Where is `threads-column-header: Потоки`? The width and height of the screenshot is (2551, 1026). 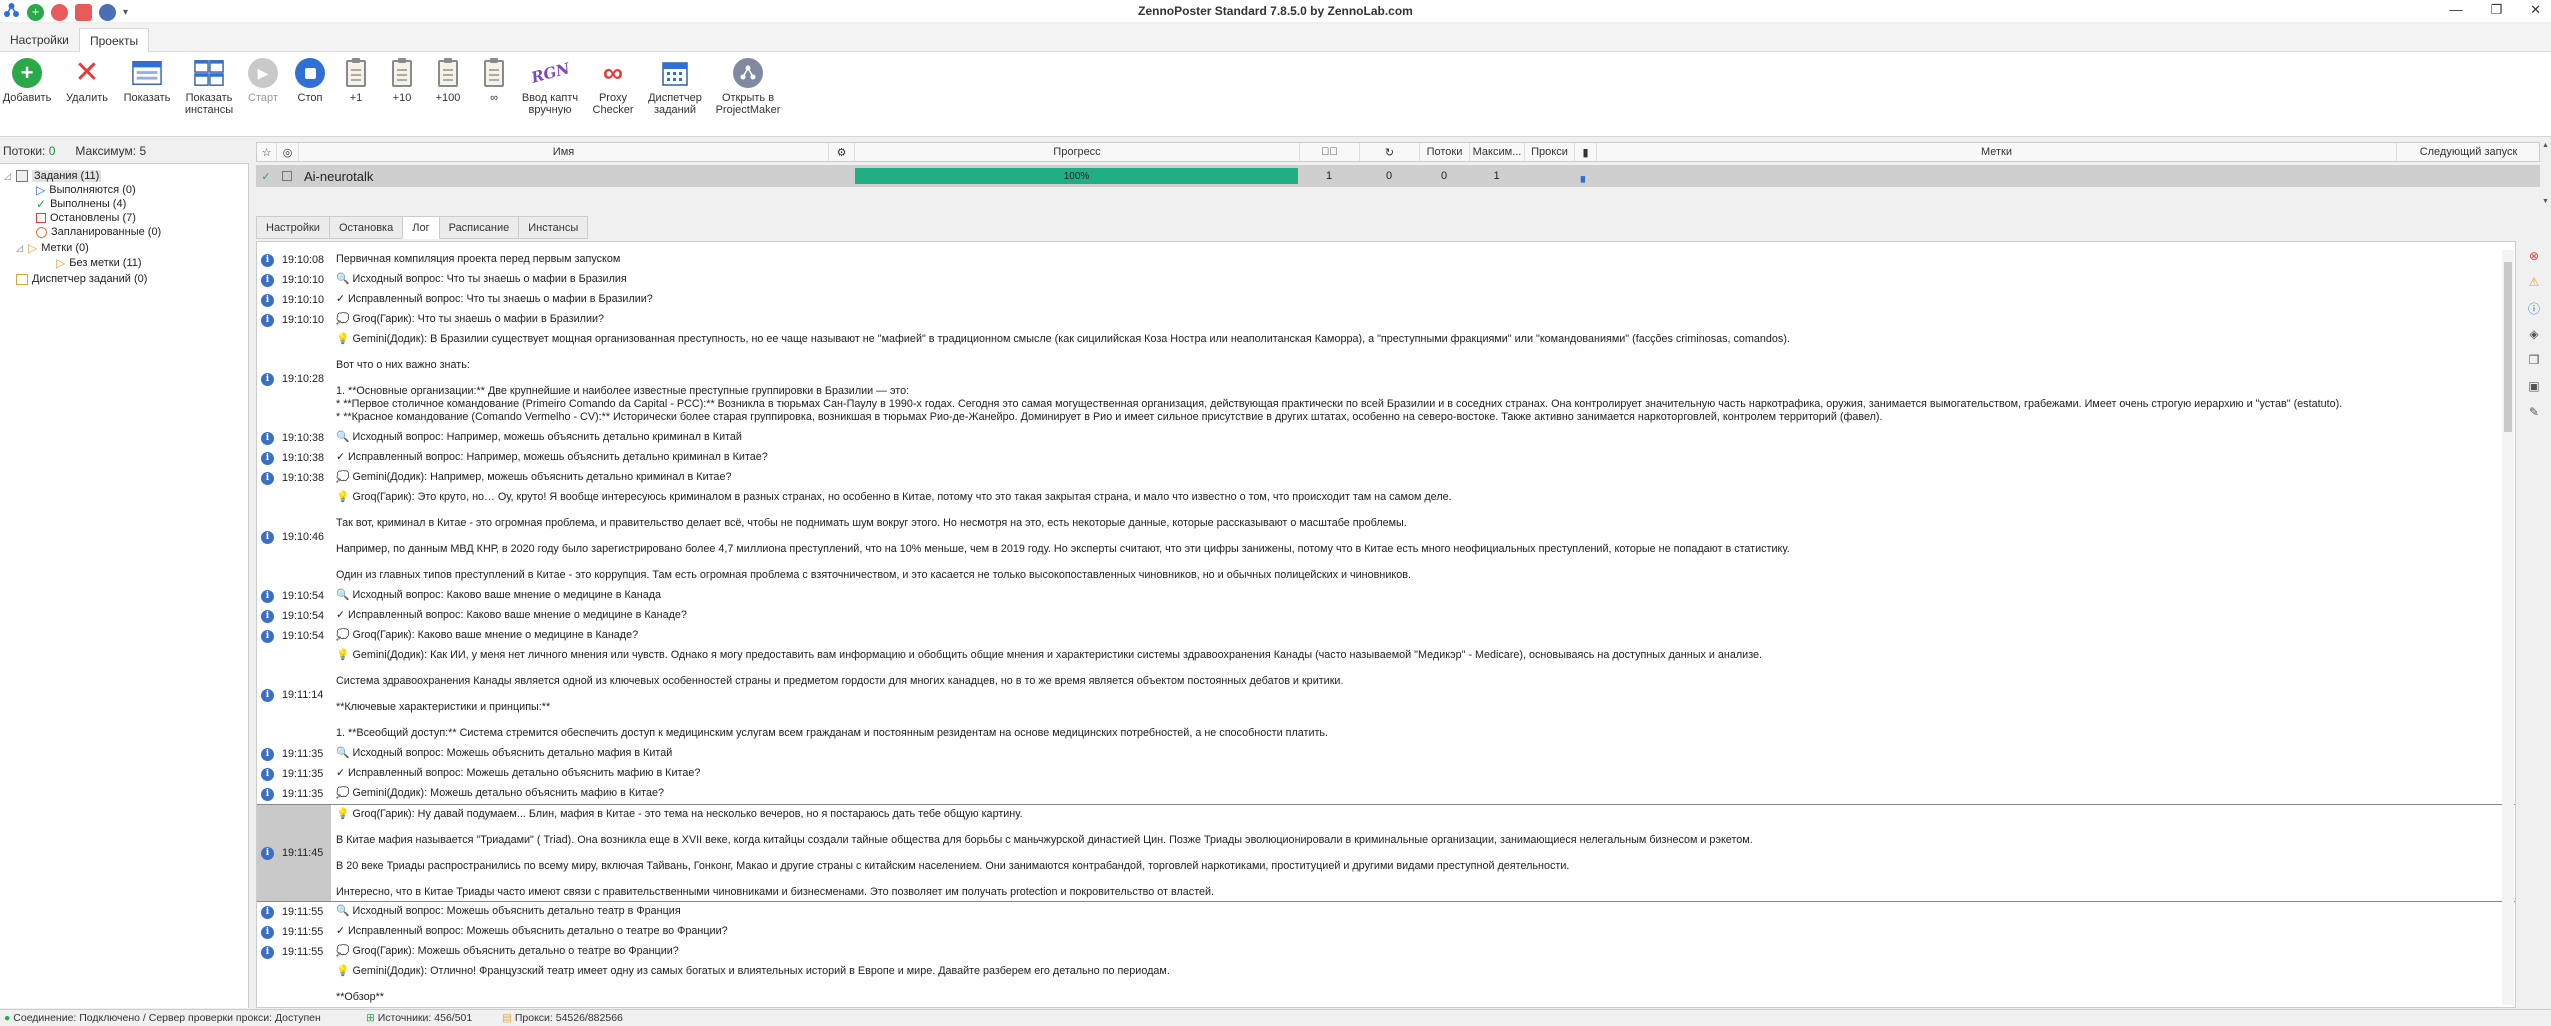 threads-column-header: Потоки is located at coordinates (1445, 152).